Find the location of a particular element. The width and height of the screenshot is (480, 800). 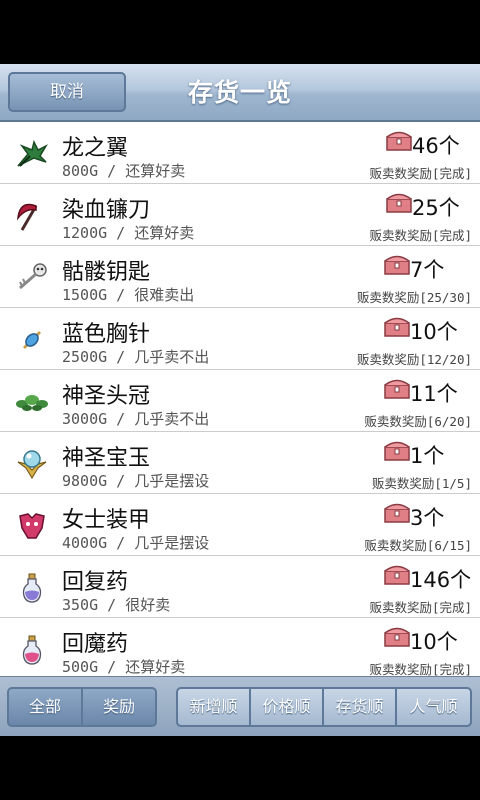

list-item: 蓝色胸针 2500G / 几乎卖不出 10个 贩卖数奖励[12/20] is located at coordinates (240, 339).